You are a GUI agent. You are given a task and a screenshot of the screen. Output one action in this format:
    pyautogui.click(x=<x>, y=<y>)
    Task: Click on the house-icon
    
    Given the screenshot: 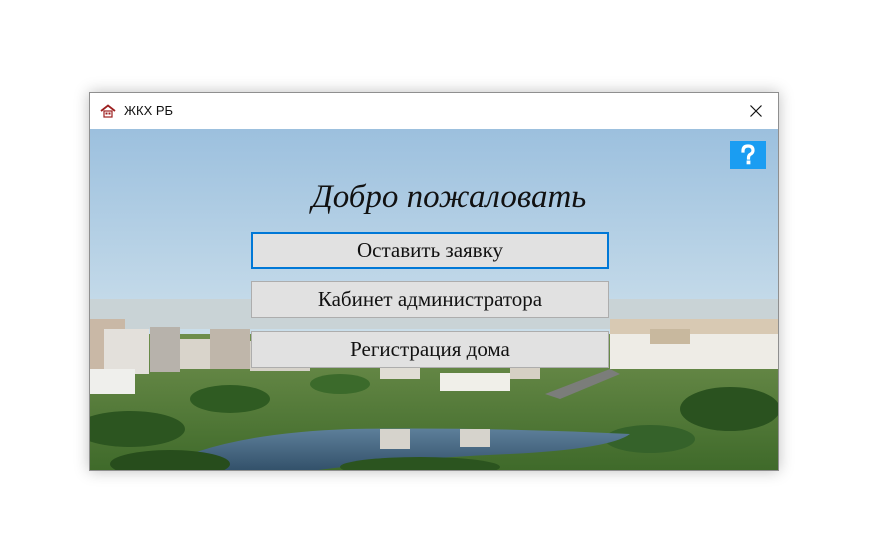 What is the action you would take?
    pyautogui.click(x=108, y=111)
    